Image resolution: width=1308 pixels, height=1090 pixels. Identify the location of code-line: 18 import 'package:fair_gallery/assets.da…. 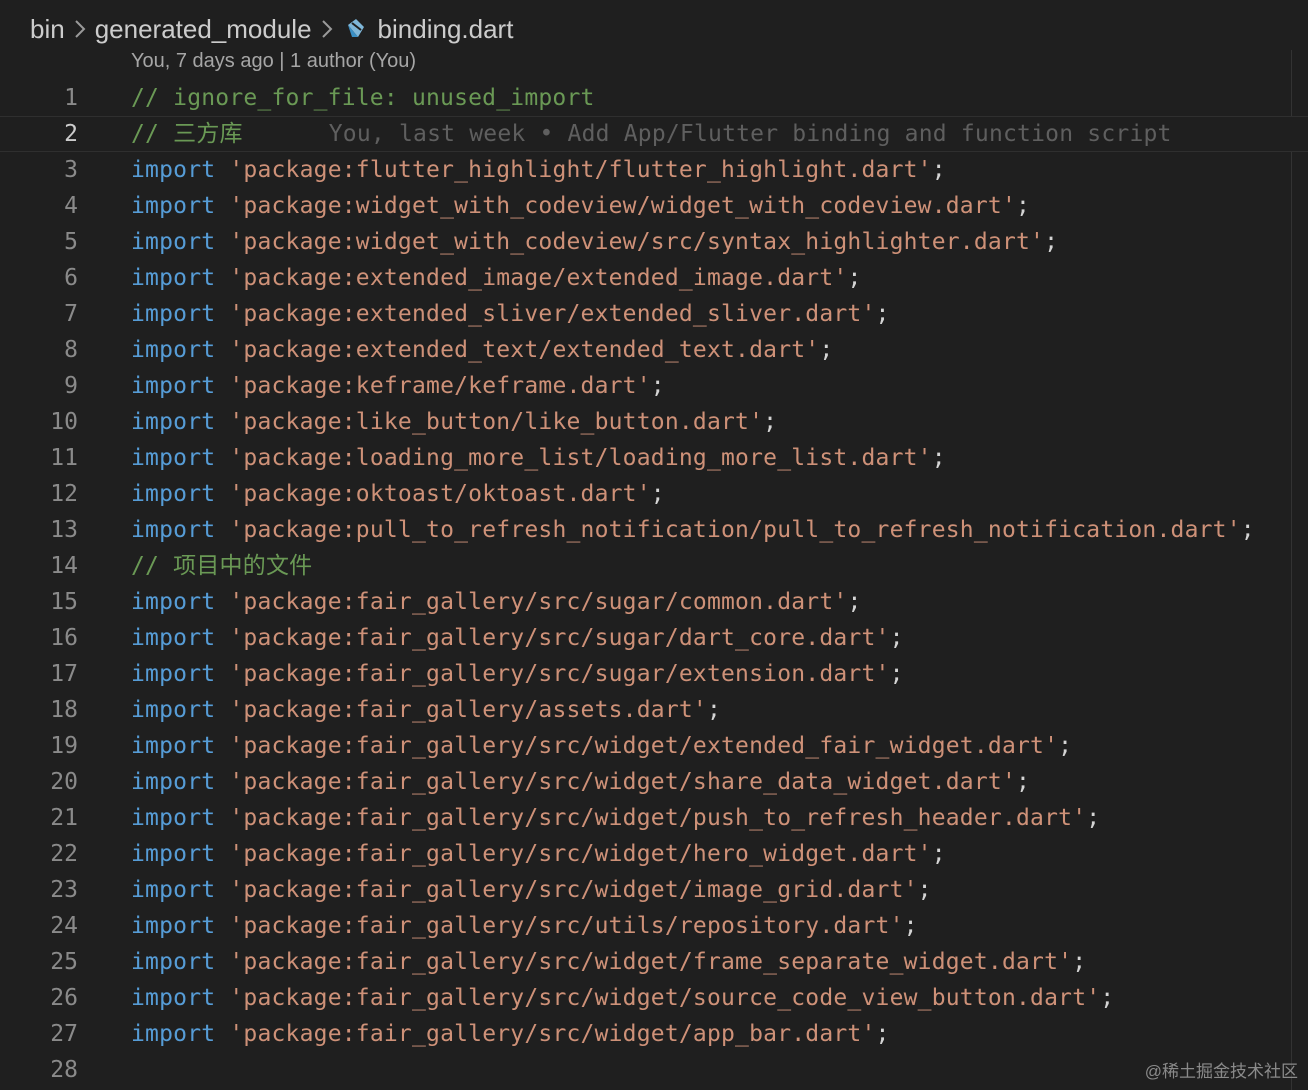
(654, 710).